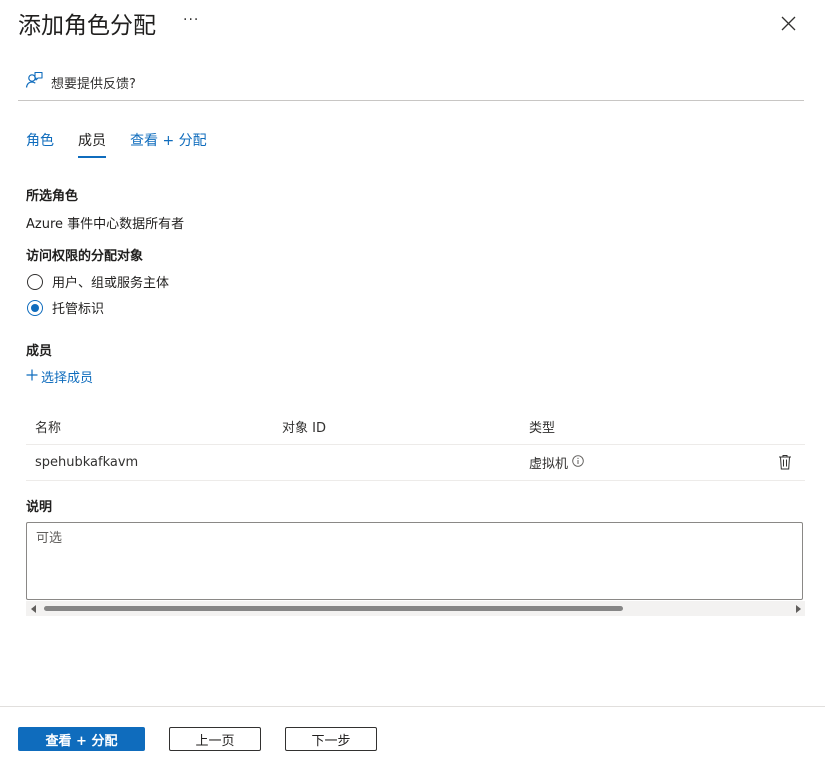 This screenshot has height=776, width=825. I want to click on feedback-link: 想要提供反馈?, so click(80, 82).